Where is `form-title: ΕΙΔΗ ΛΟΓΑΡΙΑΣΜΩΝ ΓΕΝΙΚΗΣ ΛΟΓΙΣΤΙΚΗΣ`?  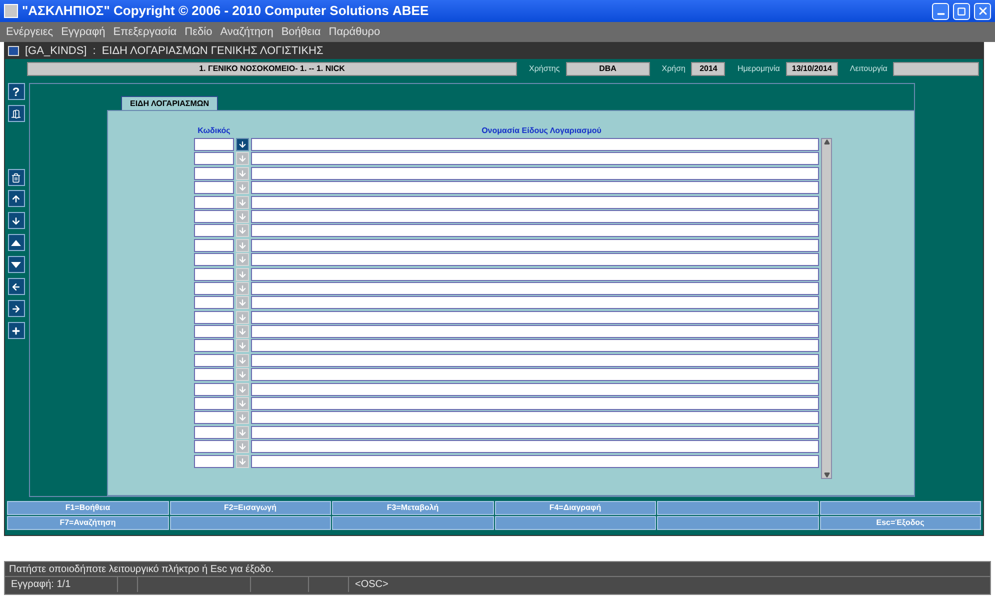
form-title: ΕΙΔΗ ΛΟΓΑΡΙΑΣΜΩΝ ΓΕΝΙΚΗΣ ΛΟΓΙΣΤΙΚΗΣ is located at coordinates (213, 51).